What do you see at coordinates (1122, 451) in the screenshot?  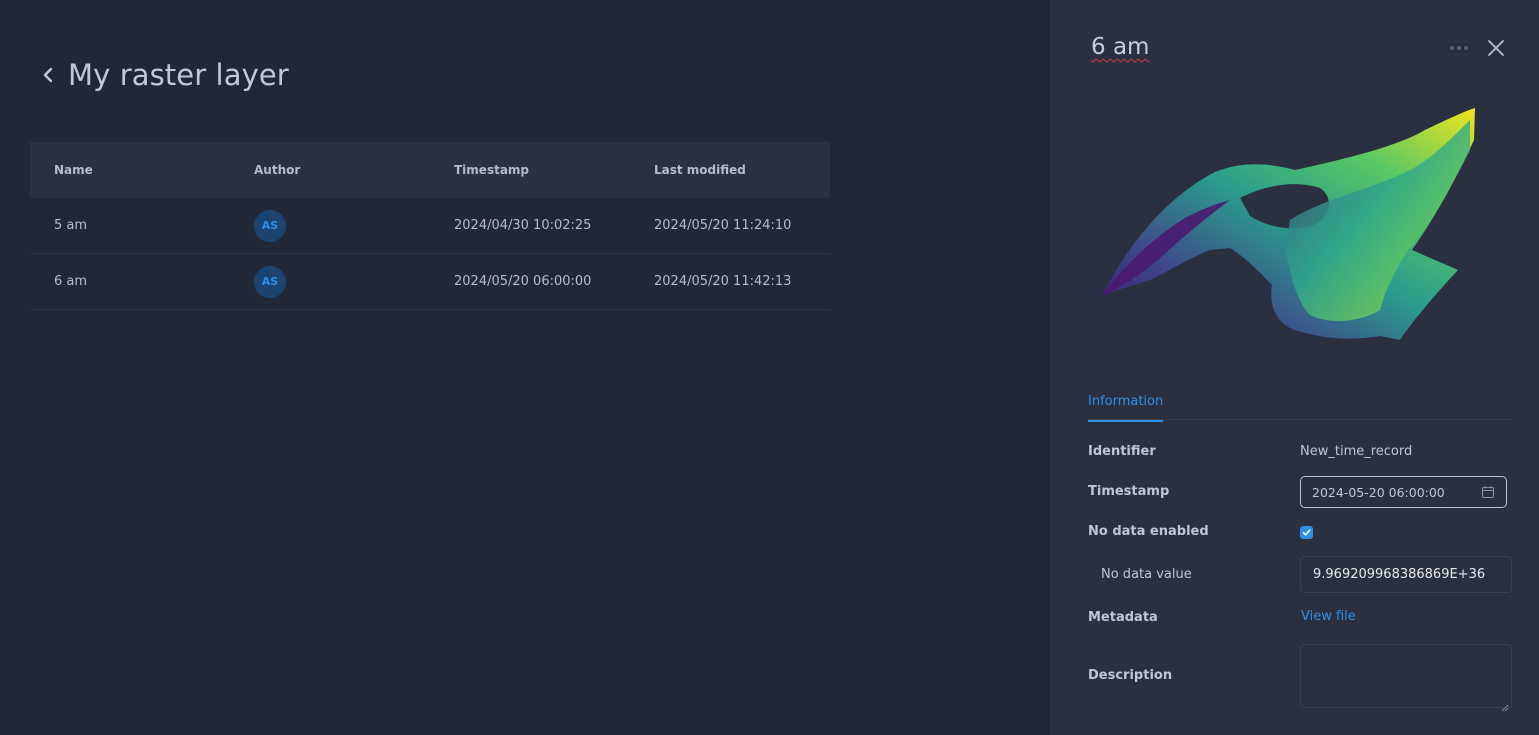 I see `identifier-label: Identifier` at bounding box center [1122, 451].